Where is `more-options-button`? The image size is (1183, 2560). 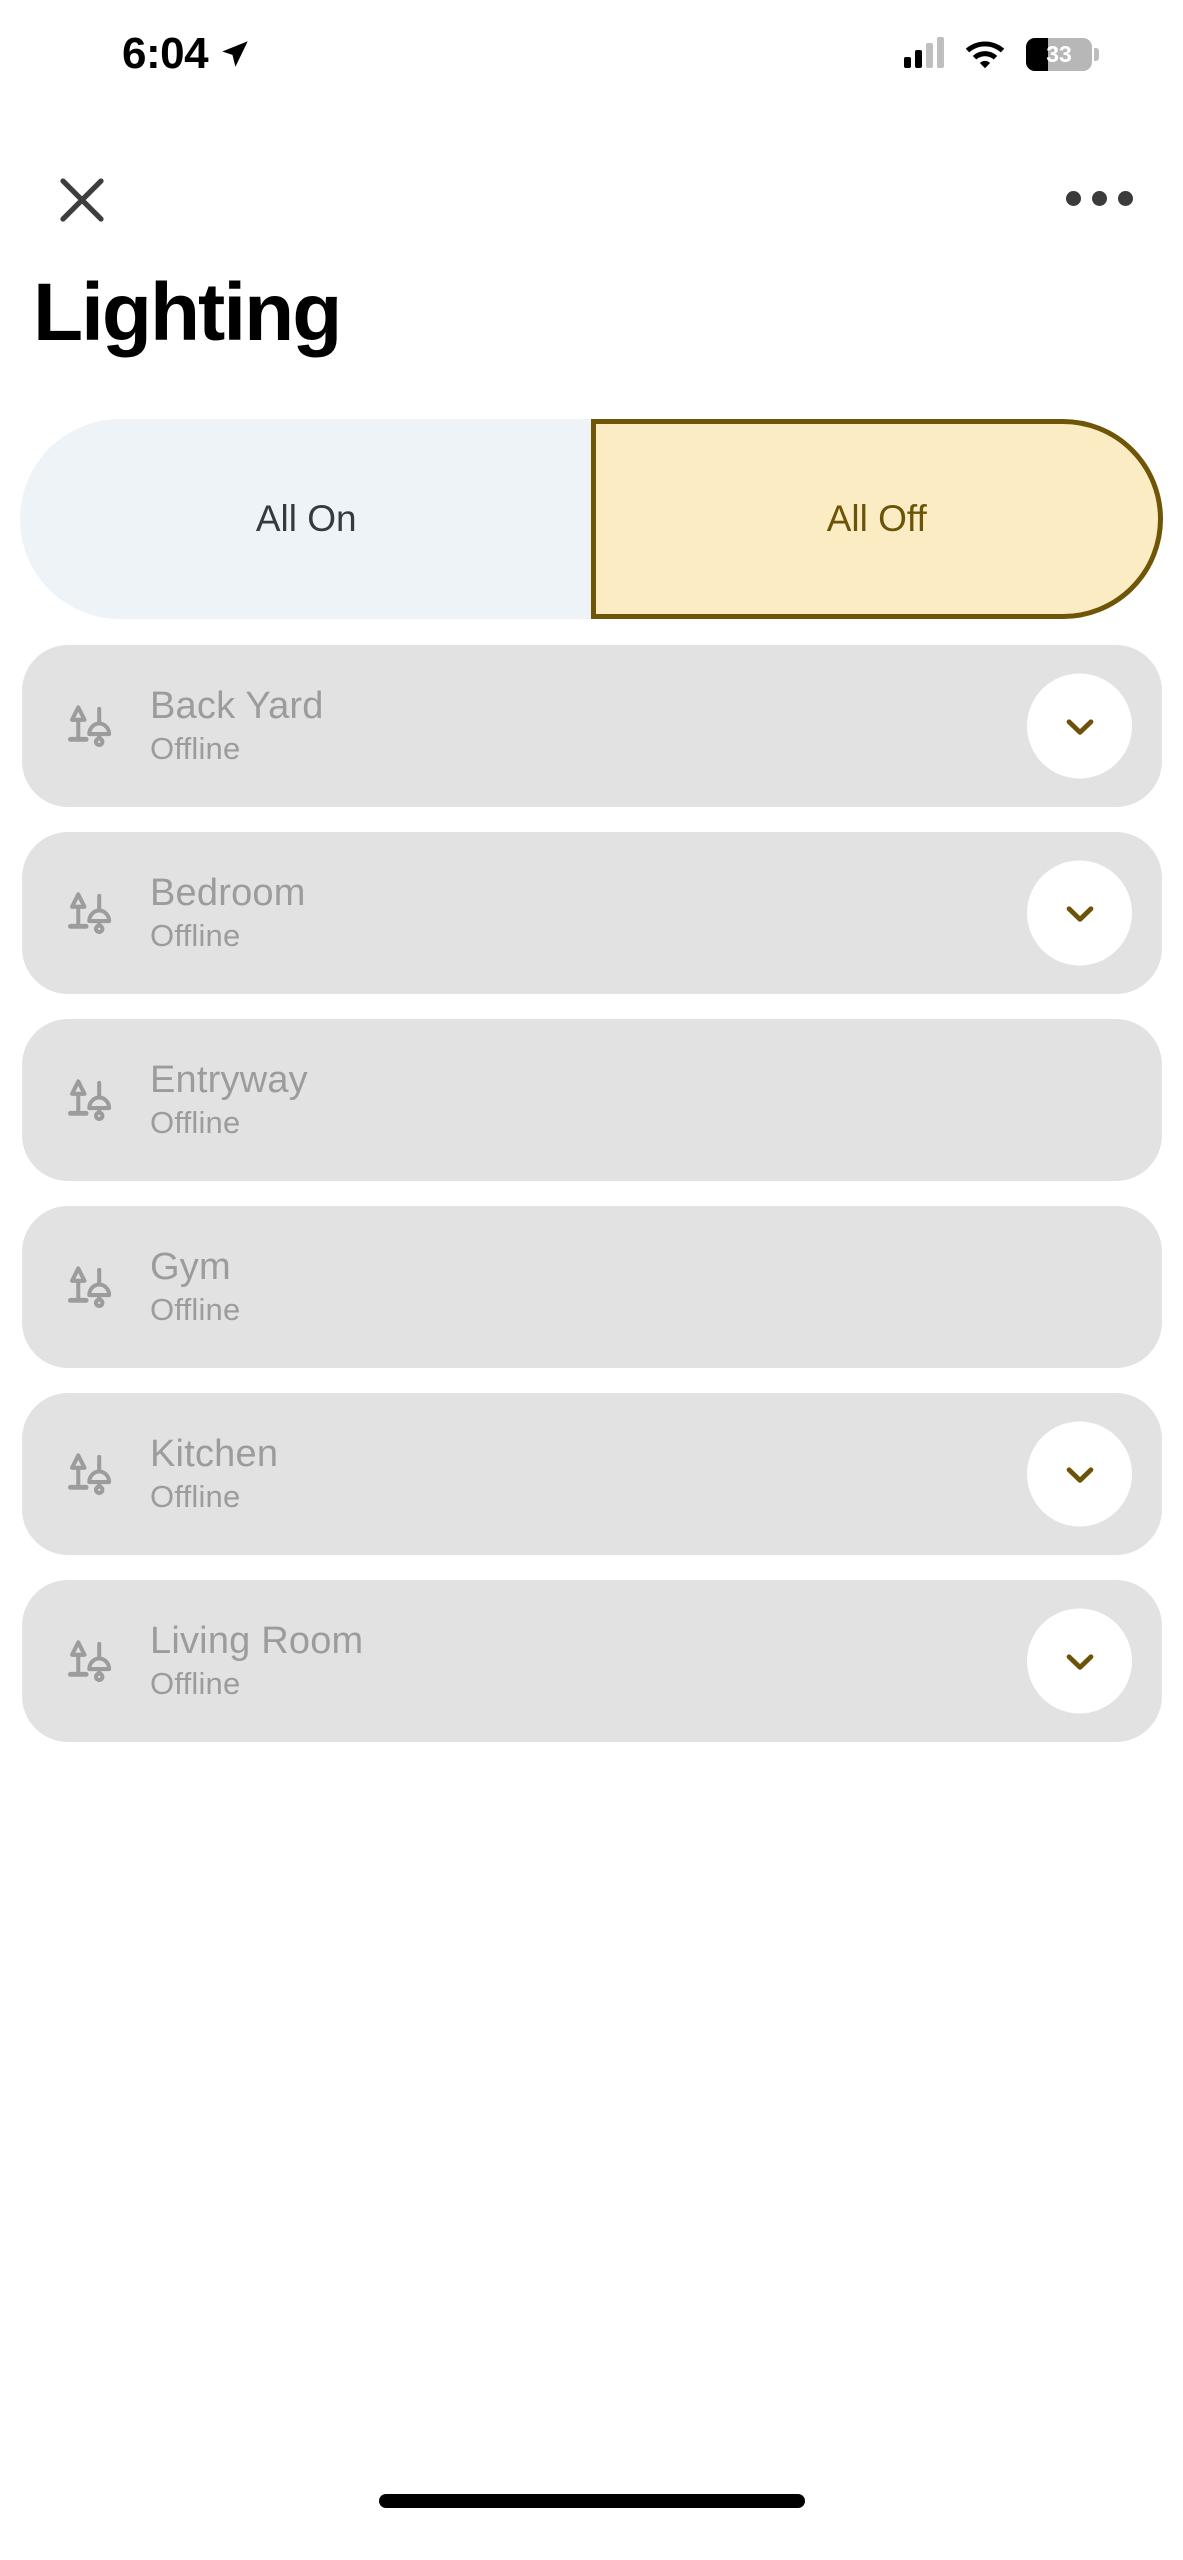
more-options-button is located at coordinates (1099, 198).